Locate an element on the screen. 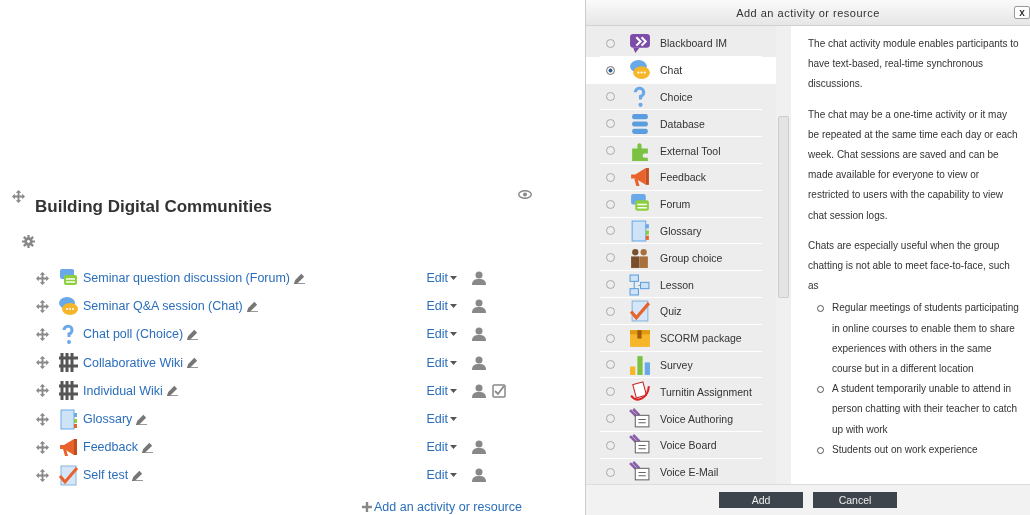 Image resolution: width=1030 pixels, height=515 pixels. activity-option: Chat is located at coordinates (681, 70).